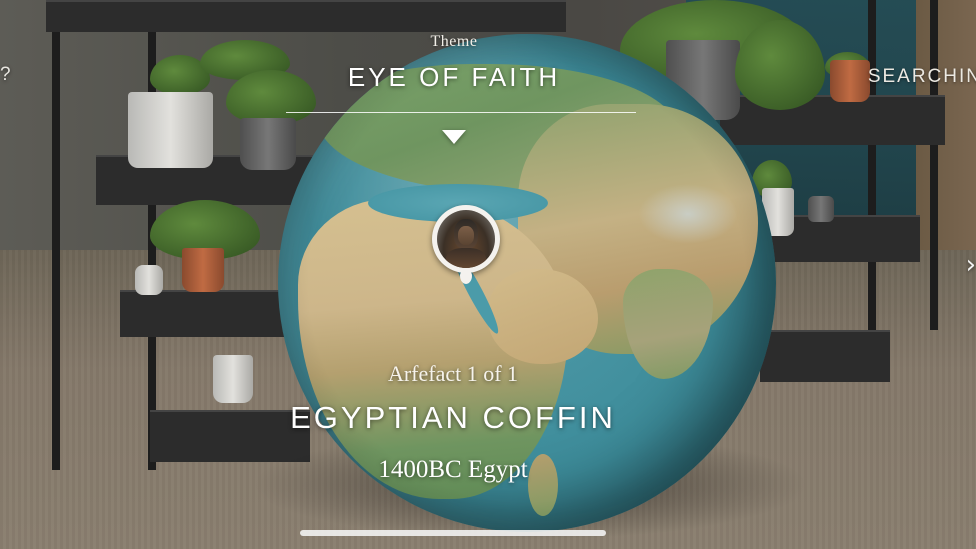 This screenshot has height=549, width=976. I want to click on land-arabia, so click(543, 316).